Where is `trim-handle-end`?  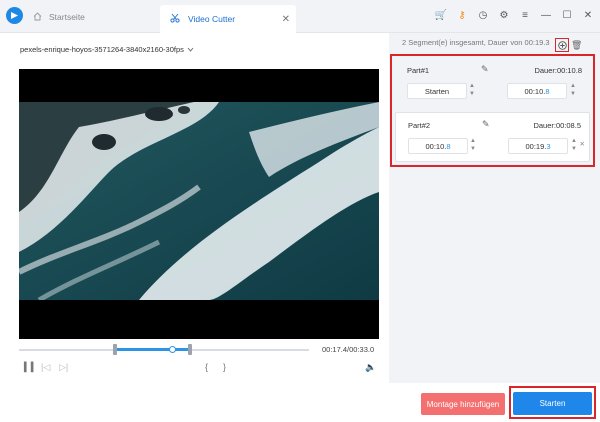 trim-handle-end is located at coordinates (190, 349).